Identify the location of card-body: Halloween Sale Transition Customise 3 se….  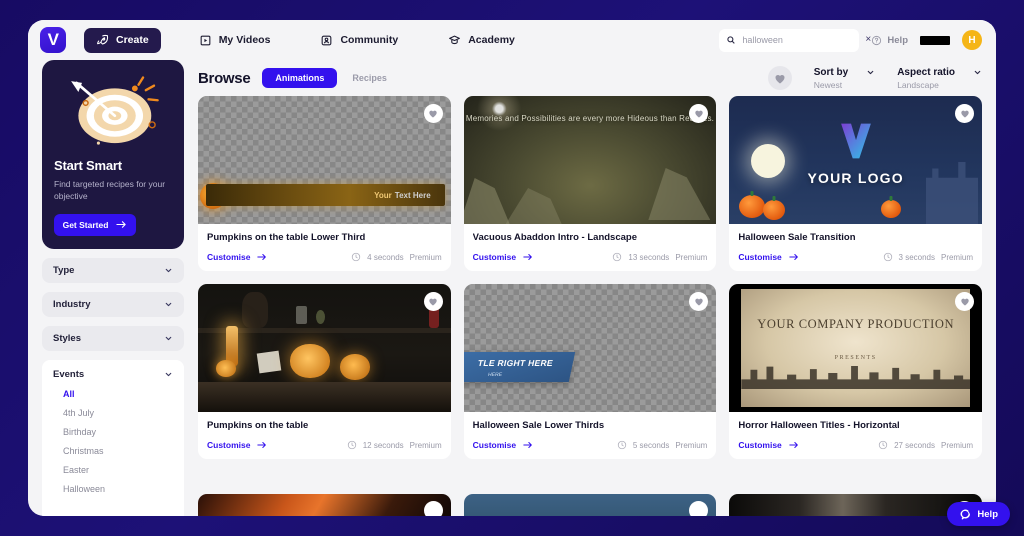
(855, 247).